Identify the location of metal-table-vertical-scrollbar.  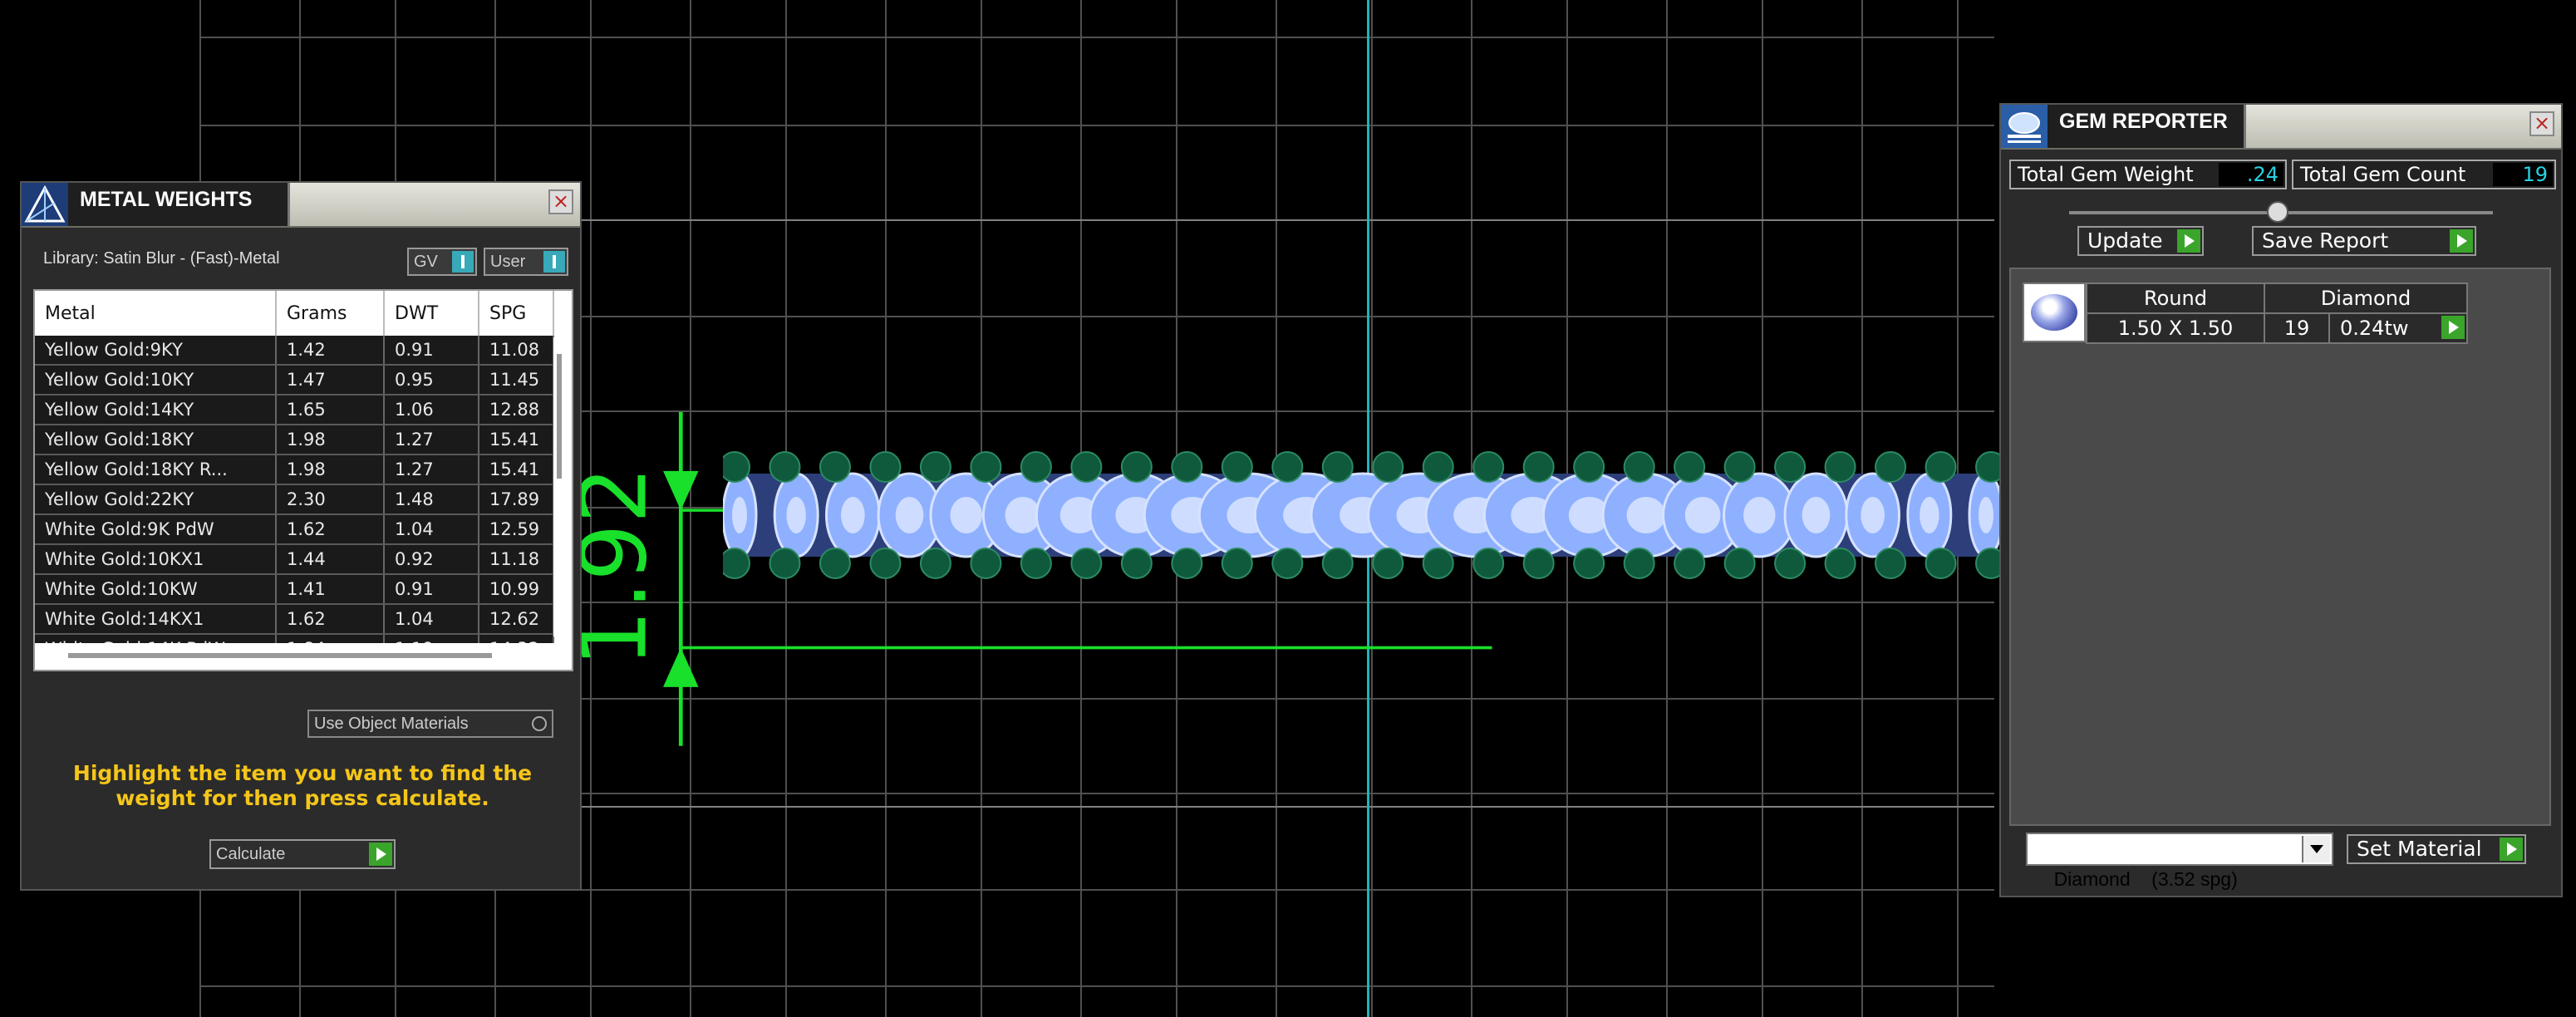
(559, 487).